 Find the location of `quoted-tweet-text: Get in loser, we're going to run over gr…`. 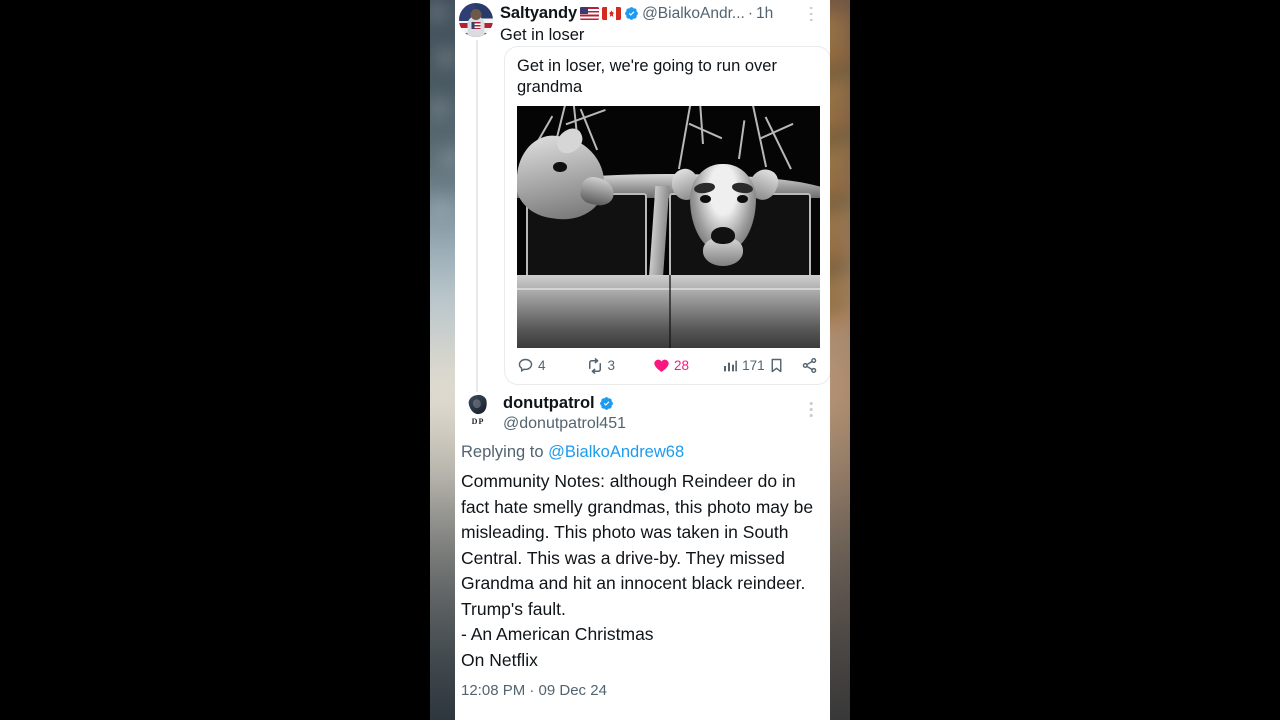

quoted-tweet-text: Get in loser, we're going to run over gr… is located at coordinates (647, 77).